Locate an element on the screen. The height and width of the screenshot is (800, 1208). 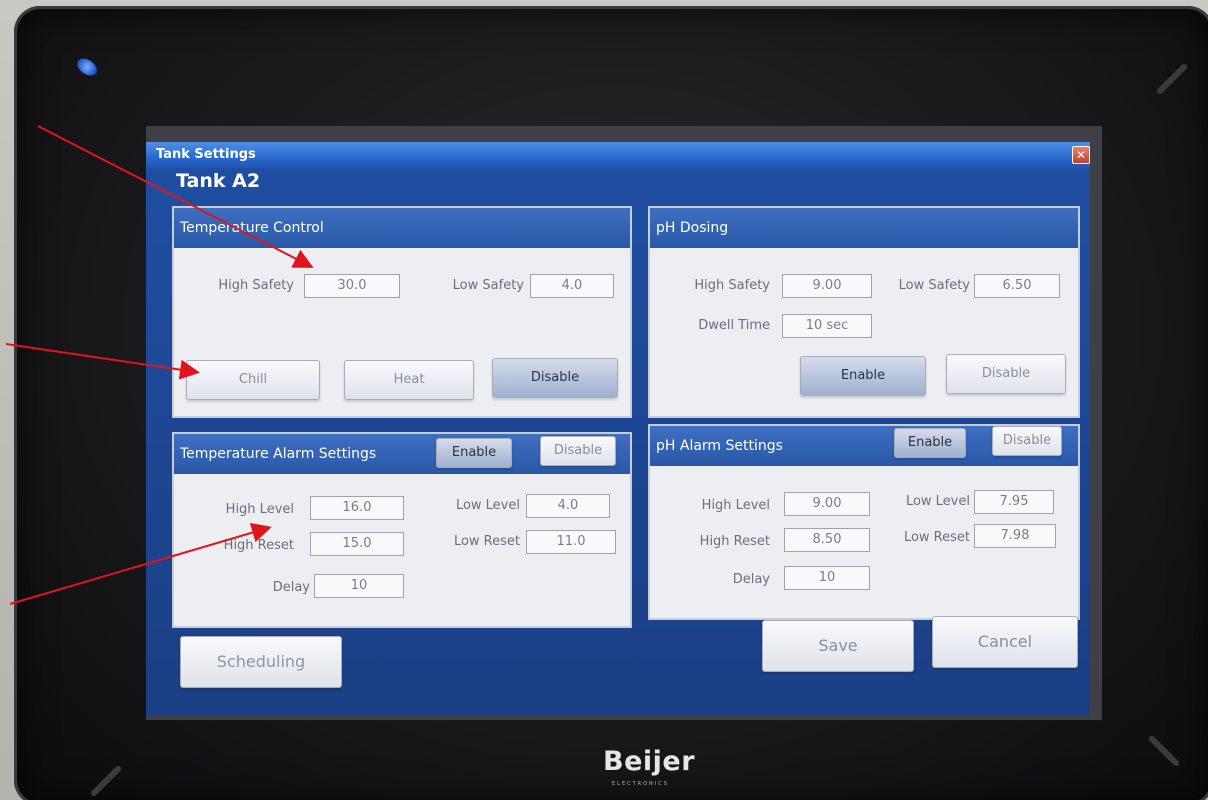
delay-label: Delay is located at coordinates (291, 587).